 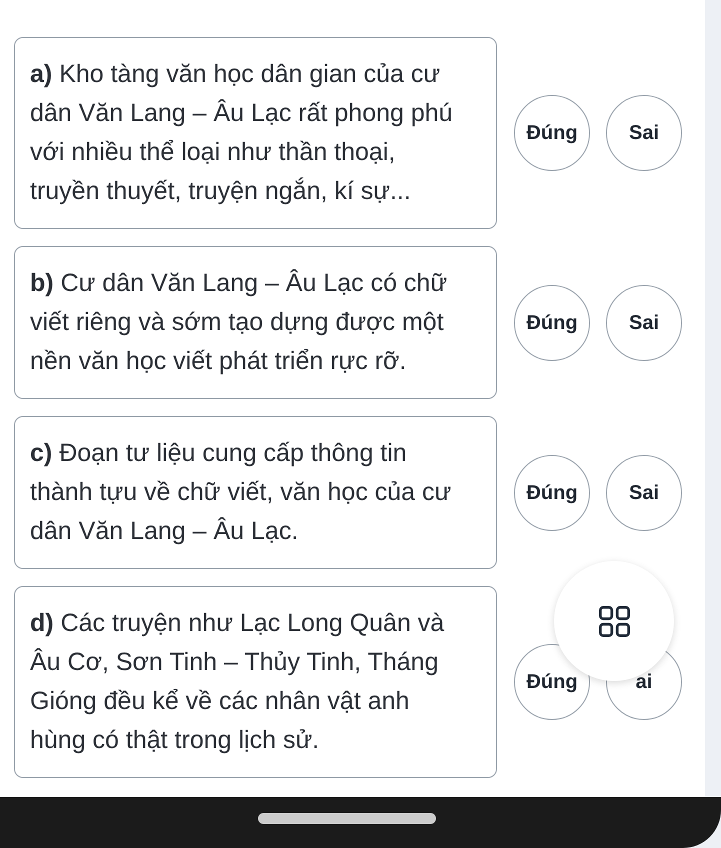 I want to click on statement-text: d) Các truyện như Lạc Long Quân và Âu Cơ, Sơn Tinh – Thủy Tinh, Tháng Gióng đều kể về các nhân vật anh hùng có thật trong lịch sử., so click(x=238, y=682).